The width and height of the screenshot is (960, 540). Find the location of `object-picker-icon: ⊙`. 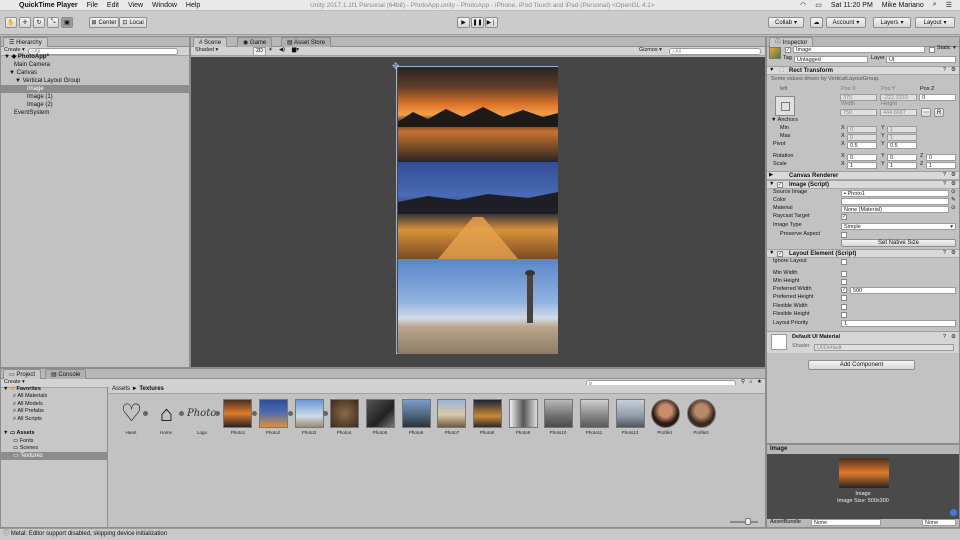

object-picker-icon: ⊙ is located at coordinates (953, 192).